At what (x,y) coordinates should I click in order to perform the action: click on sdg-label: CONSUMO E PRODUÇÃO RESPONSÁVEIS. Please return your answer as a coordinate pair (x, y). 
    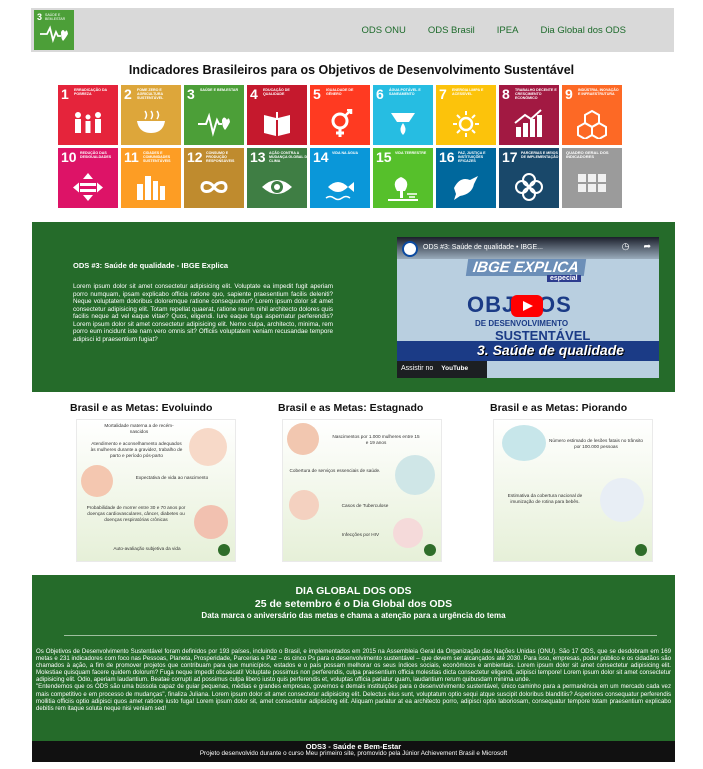
    Looking at the image, I should click on (220, 157).